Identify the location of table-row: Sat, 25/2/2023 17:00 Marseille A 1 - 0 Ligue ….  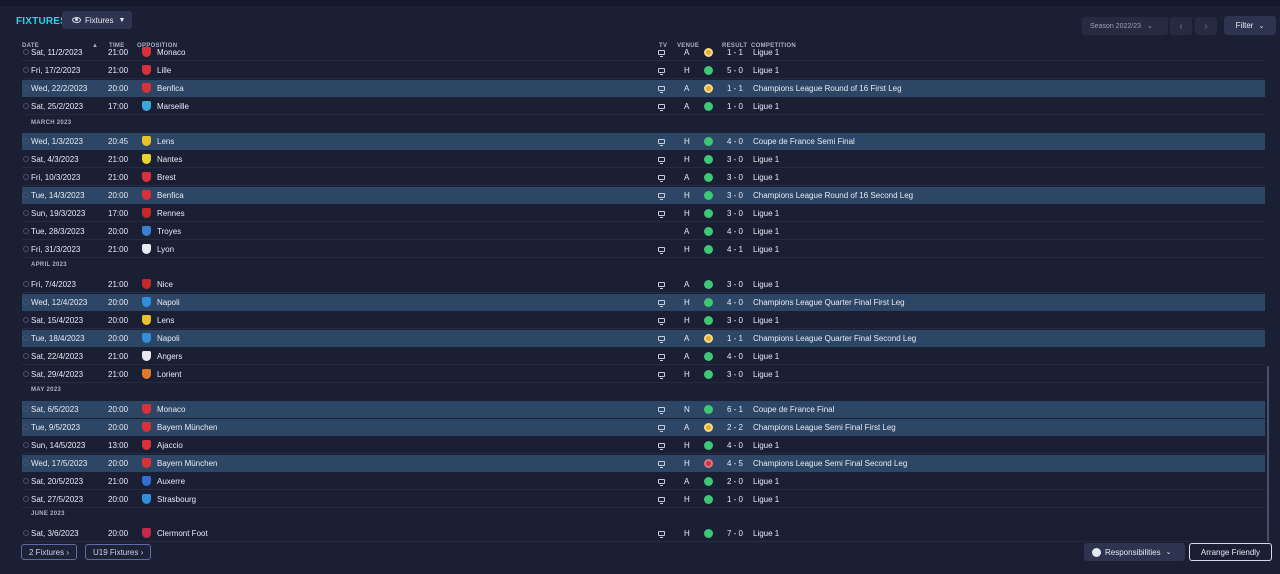
(643, 106).